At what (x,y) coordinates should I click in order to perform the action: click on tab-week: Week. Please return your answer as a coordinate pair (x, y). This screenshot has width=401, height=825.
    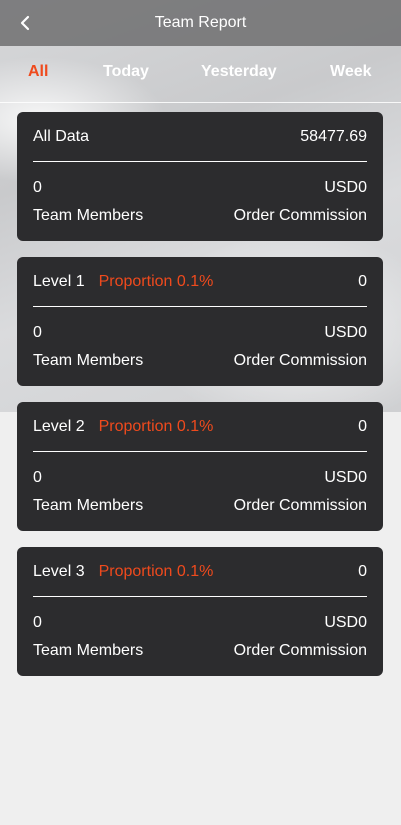
    Looking at the image, I should click on (351, 72).